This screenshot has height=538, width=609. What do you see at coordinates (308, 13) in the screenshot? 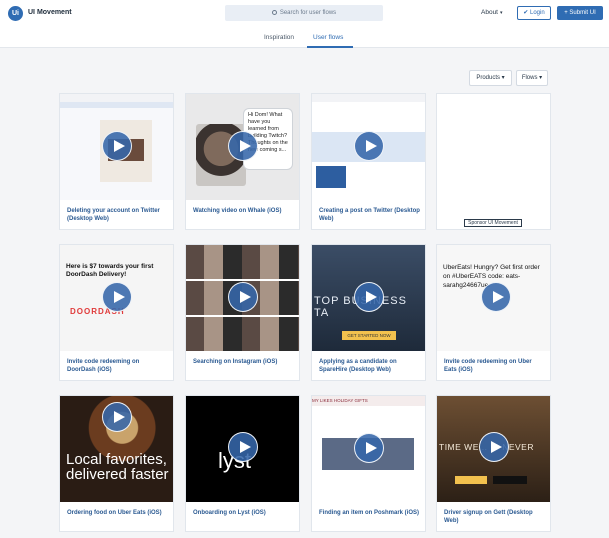
I see `search-placeholder: Search for user flows` at bounding box center [308, 13].